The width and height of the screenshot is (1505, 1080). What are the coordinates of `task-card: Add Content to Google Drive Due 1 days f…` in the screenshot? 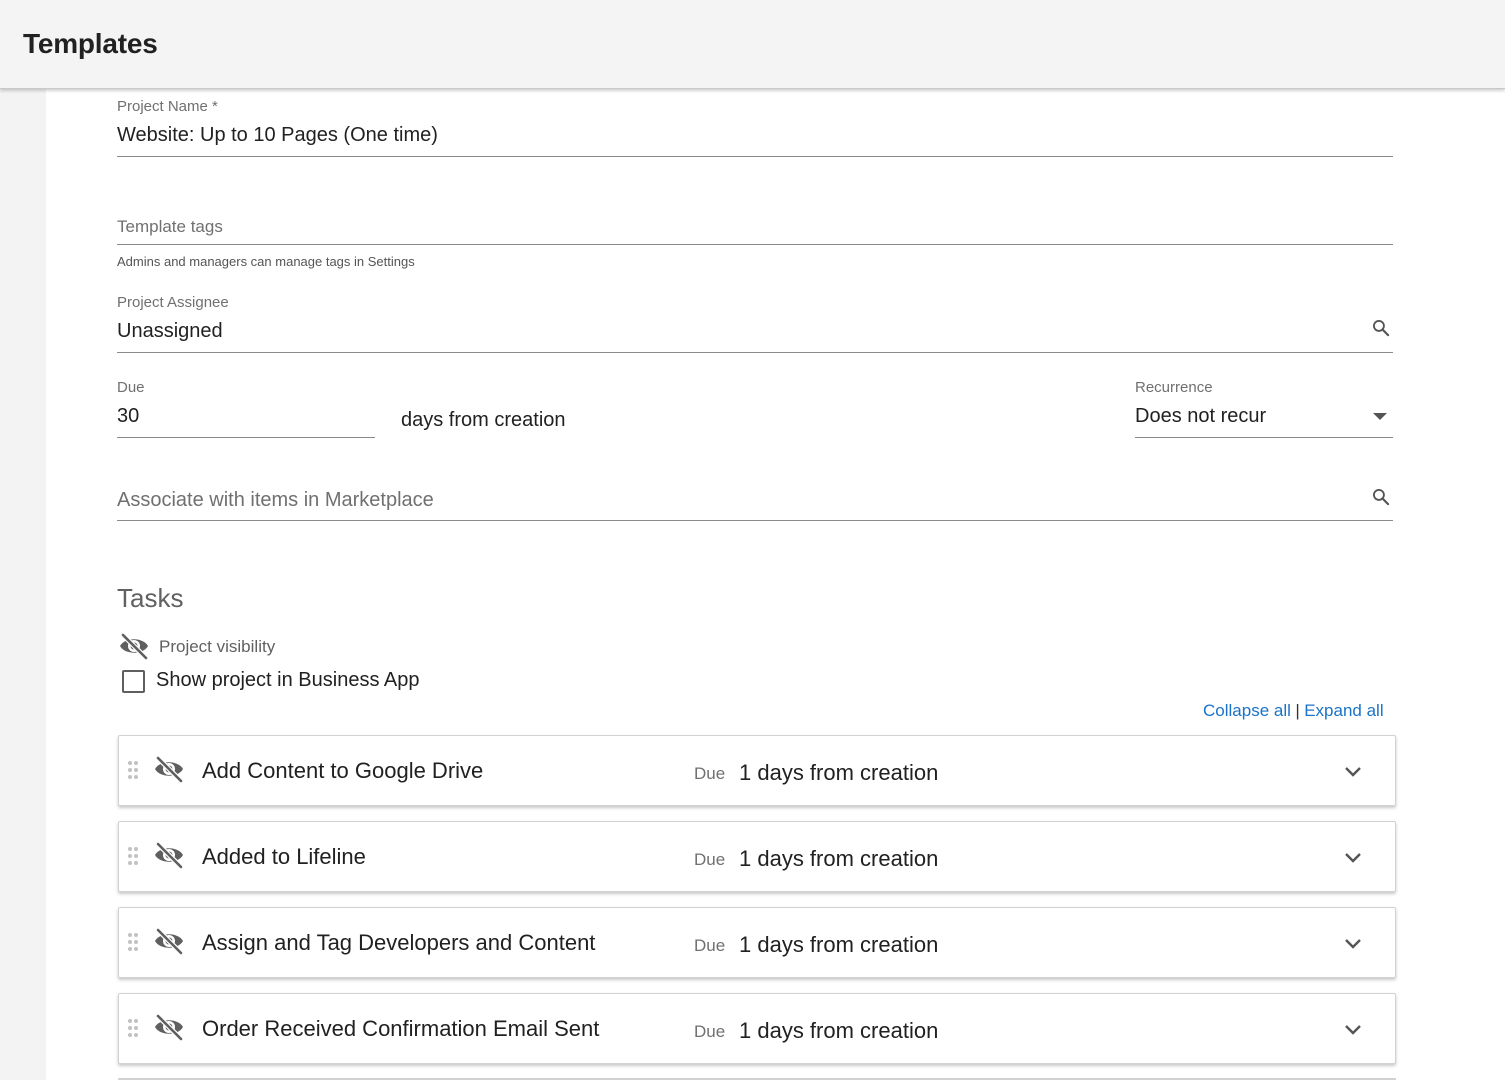 It's located at (757, 770).